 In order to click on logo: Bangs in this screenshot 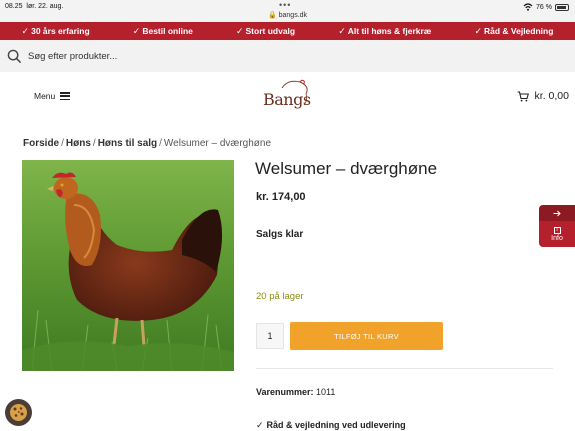, I will do `click(287, 96)`.